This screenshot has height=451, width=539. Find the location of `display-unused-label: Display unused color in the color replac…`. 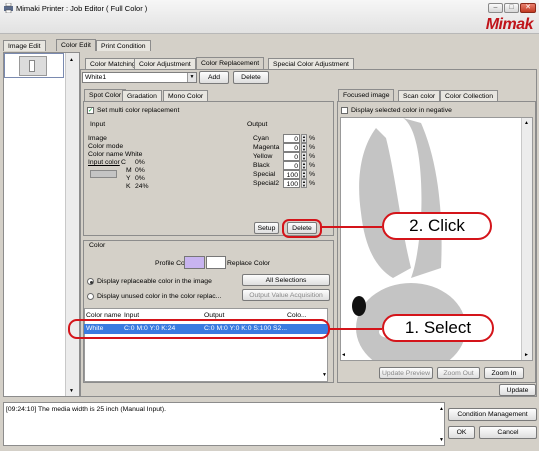

display-unused-label: Display unused color in the color replac… is located at coordinates (159, 296).